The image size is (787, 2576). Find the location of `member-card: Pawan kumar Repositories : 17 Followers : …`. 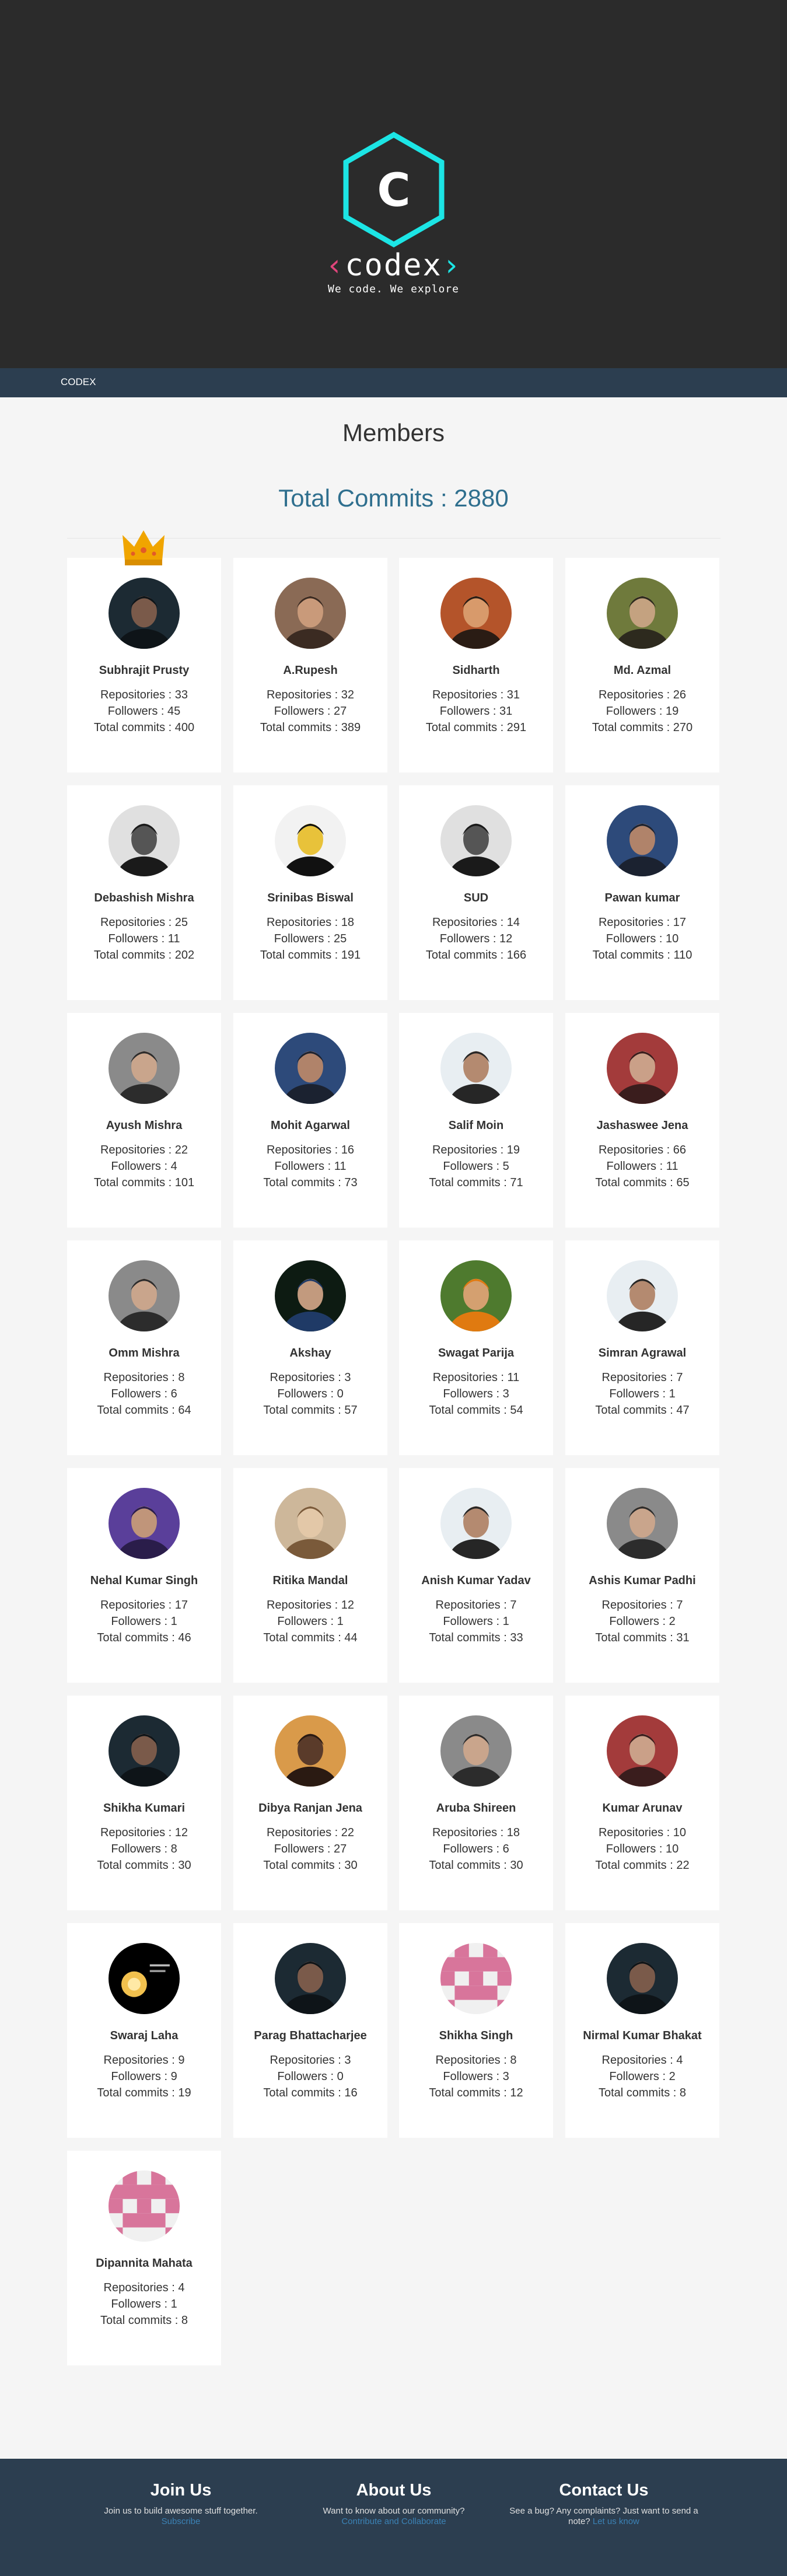

member-card: Pawan kumar Repositories : 17 Followers : … is located at coordinates (642, 892).